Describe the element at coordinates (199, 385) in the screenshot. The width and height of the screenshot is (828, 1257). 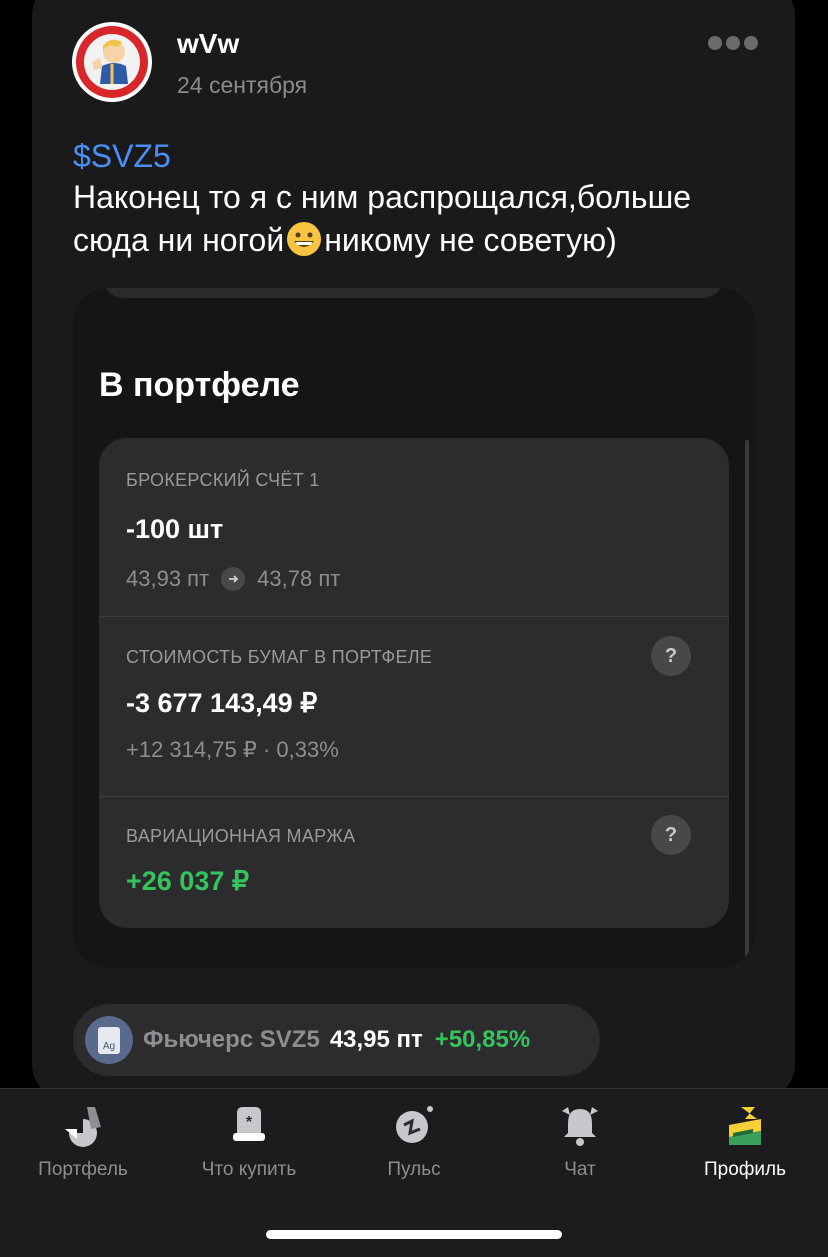
I see `portfolio-title: В портфеле` at that location.